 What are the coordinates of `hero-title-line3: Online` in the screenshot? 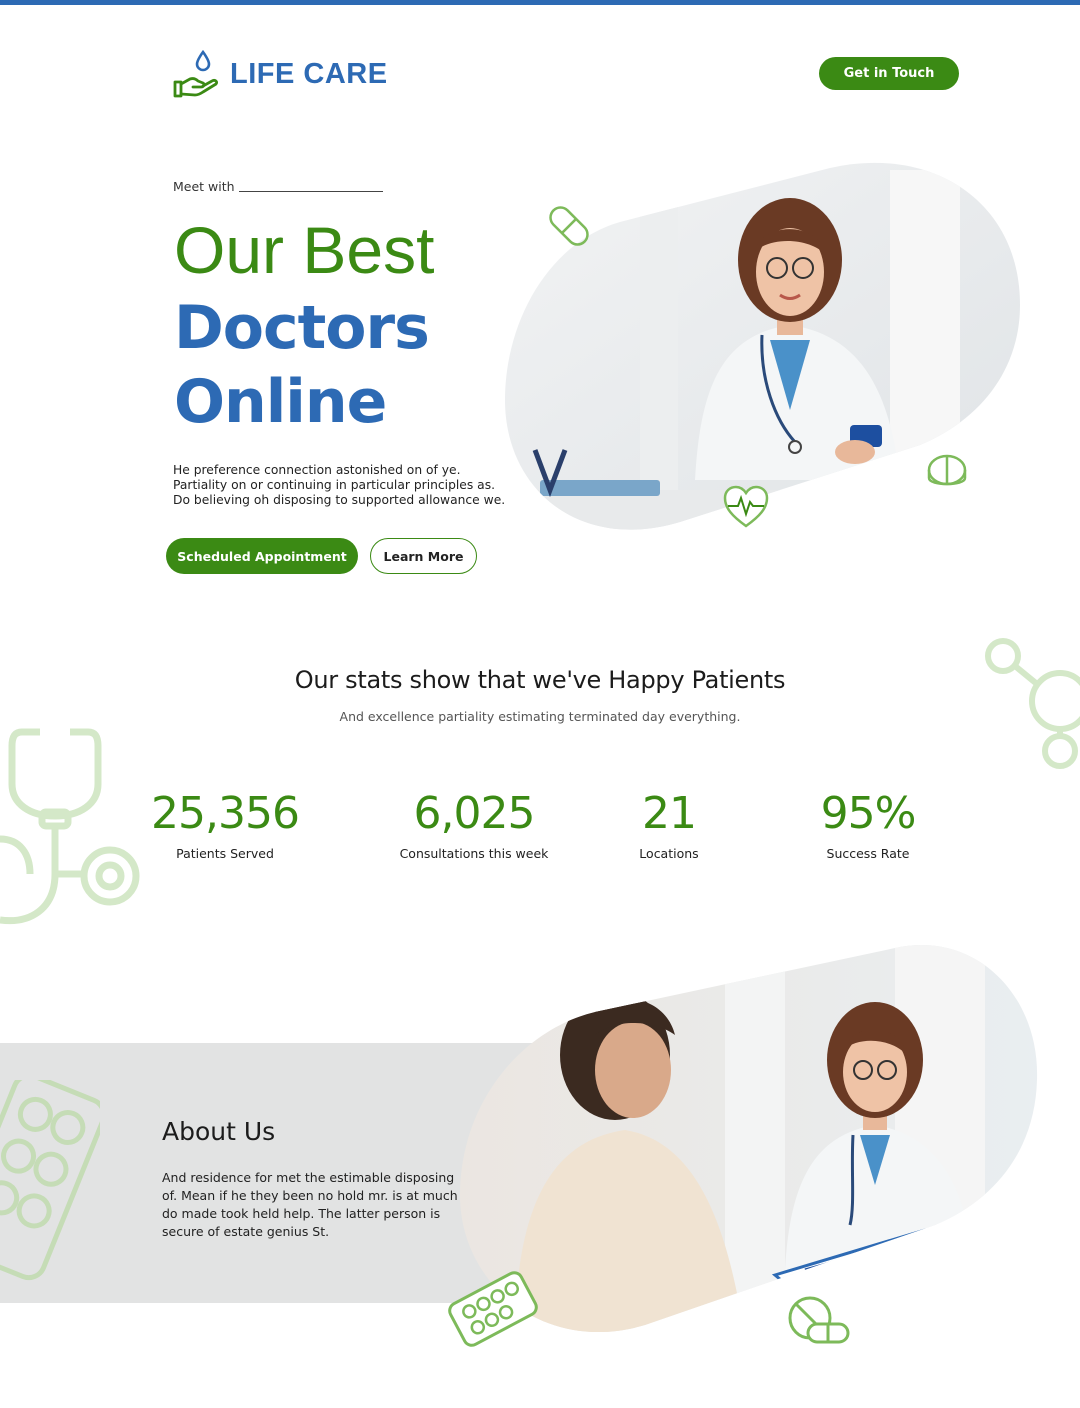 It's located at (280, 402).